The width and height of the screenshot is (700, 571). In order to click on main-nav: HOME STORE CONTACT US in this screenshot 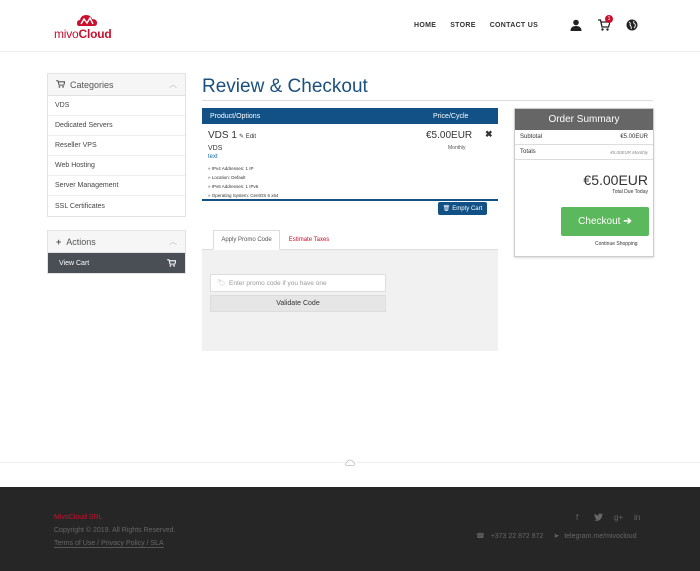, I will do `click(483, 25)`.